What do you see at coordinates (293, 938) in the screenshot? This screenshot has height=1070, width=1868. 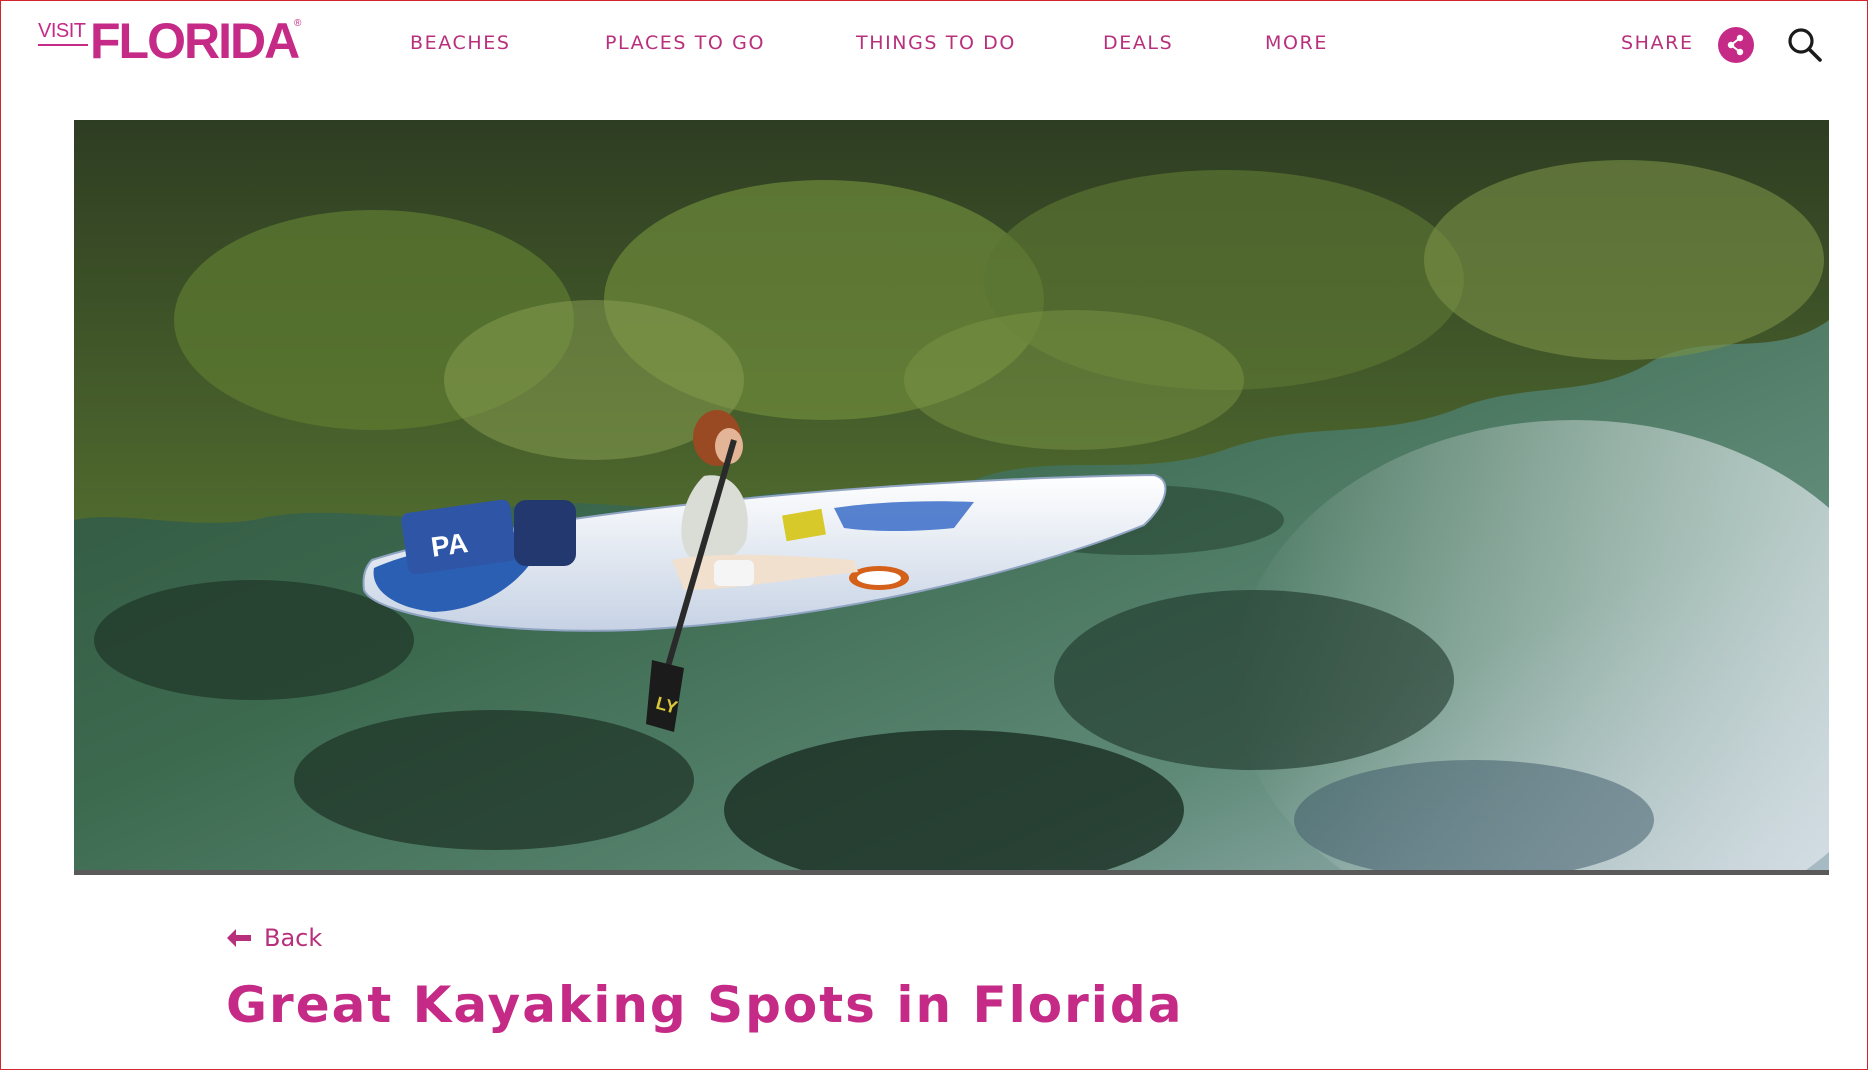 I see `back-label: Back` at bounding box center [293, 938].